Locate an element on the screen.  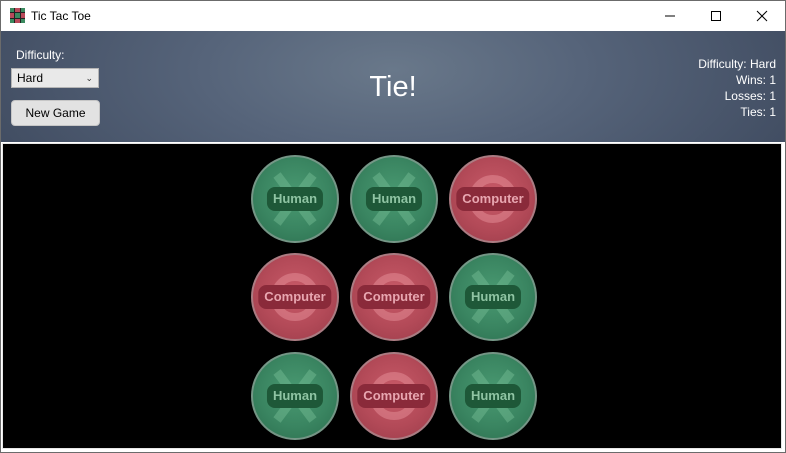
stats-wins: Wins: 1 is located at coordinates (755, 80).